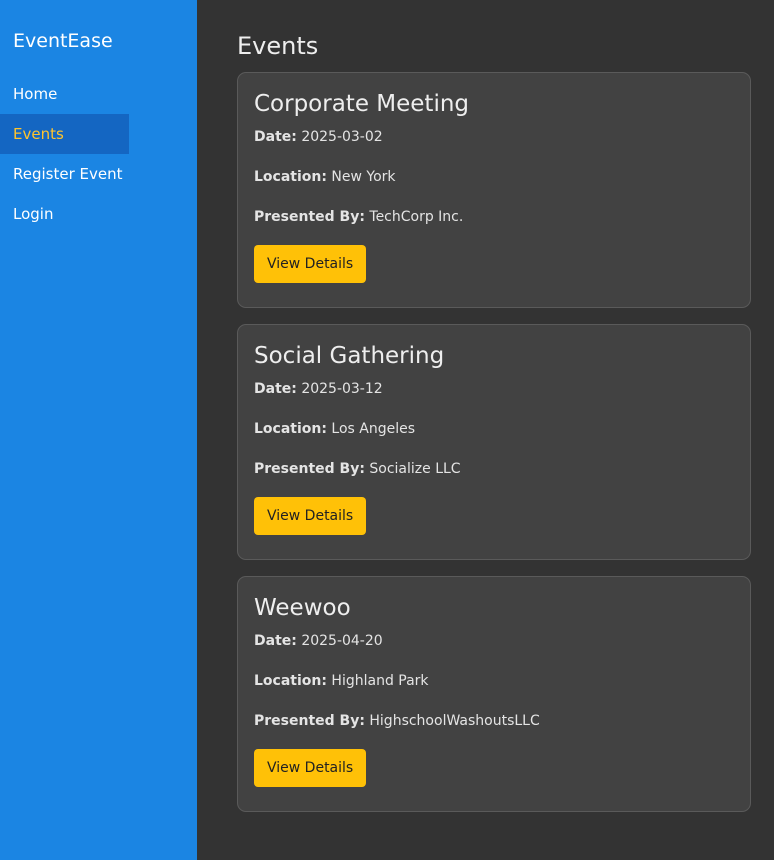 The height and width of the screenshot is (860, 774). I want to click on event-presenter: Presented By: Socialize LLC, so click(494, 470).